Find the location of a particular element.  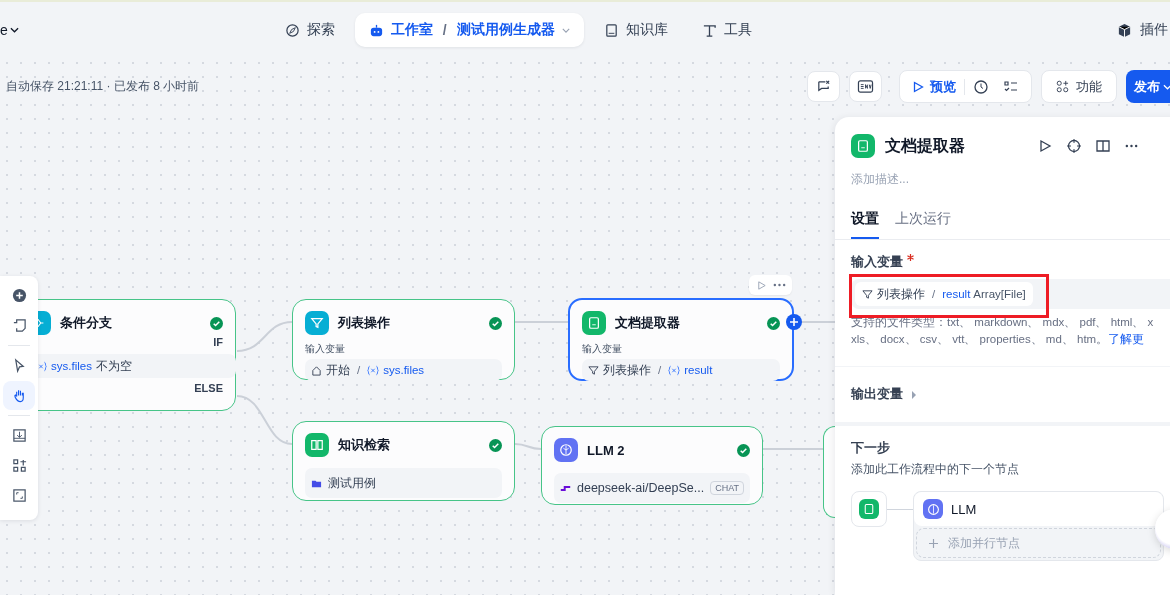

workflow-node: LLM 2 deepseek-ai/DeepSe... CHAT is located at coordinates (652, 465).